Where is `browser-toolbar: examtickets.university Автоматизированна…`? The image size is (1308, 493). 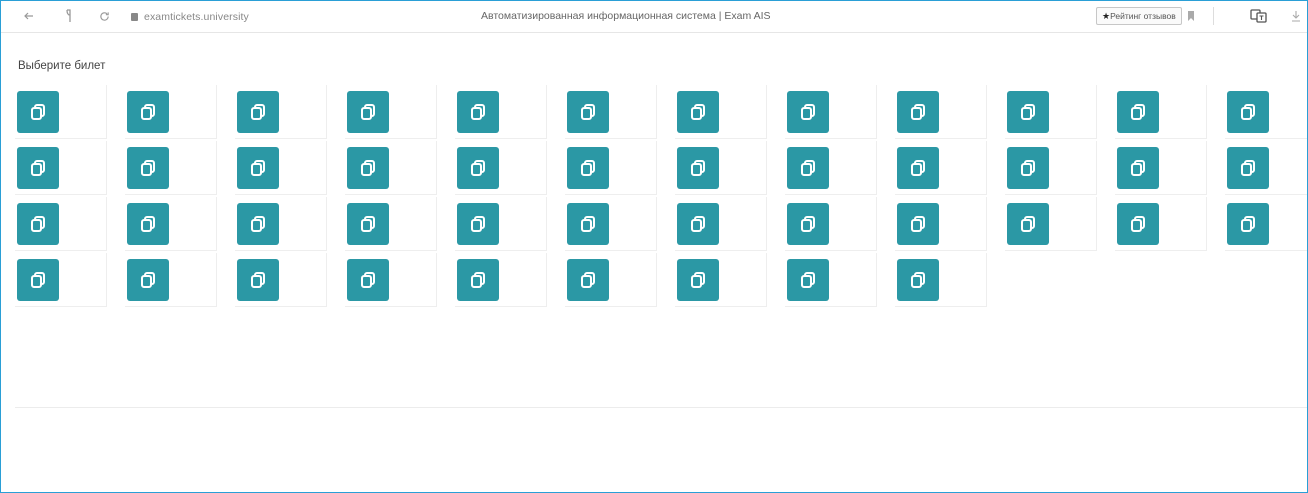
browser-toolbar: examtickets.university Автоматизированна… is located at coordinates (654, 17).